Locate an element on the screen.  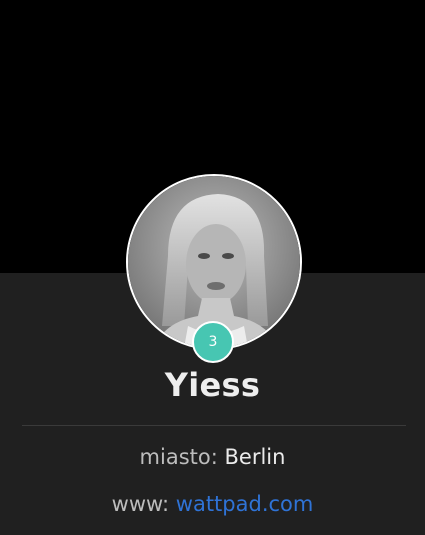
website-link: wattpad.com is located at coordinates (245, 504).